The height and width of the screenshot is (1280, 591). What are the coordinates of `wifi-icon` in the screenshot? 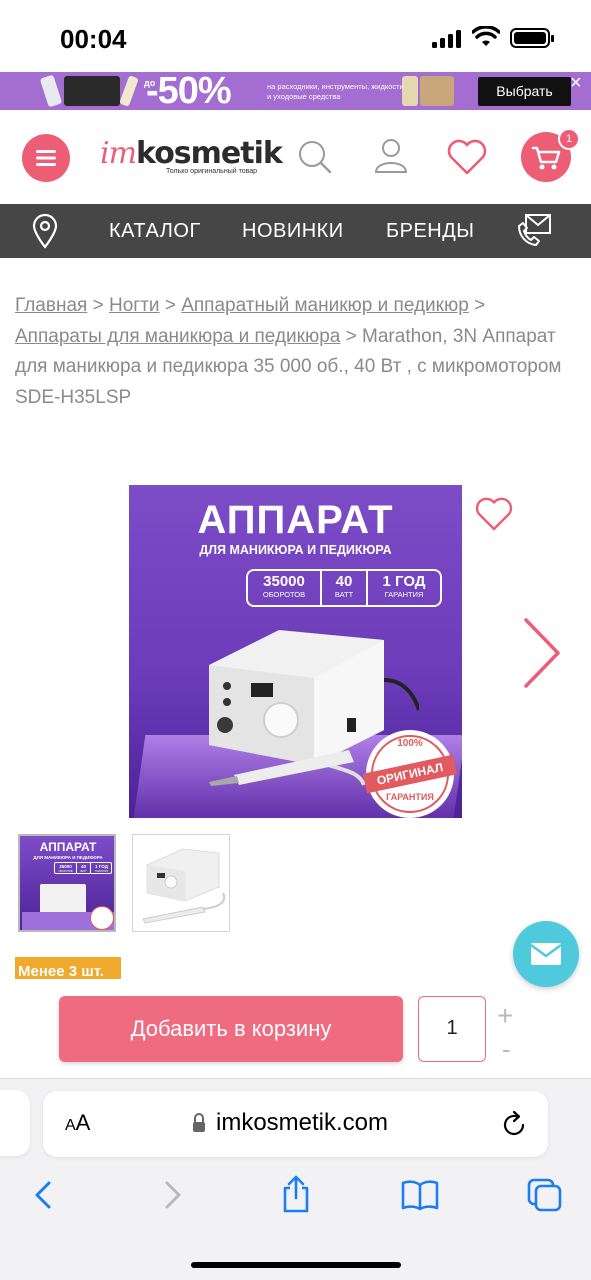 It's located at (486, 36).